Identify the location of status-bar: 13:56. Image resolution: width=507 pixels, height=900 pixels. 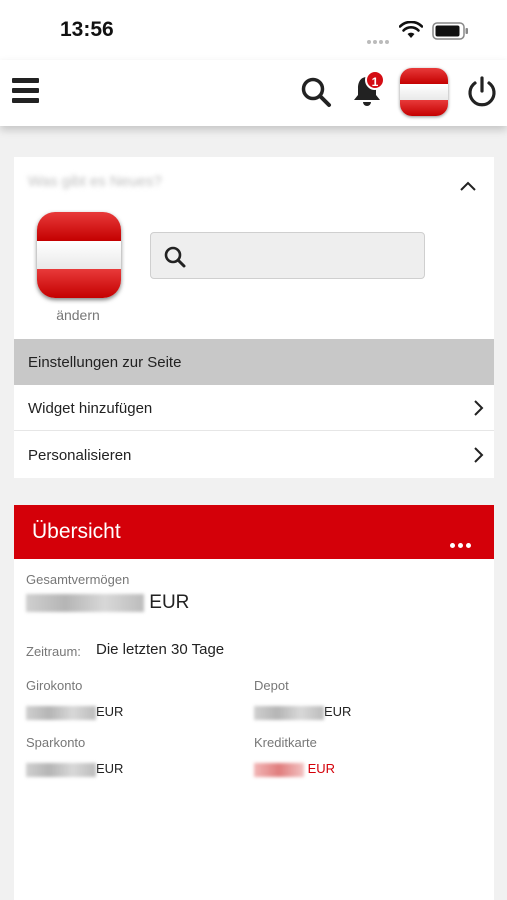
(253, 30).